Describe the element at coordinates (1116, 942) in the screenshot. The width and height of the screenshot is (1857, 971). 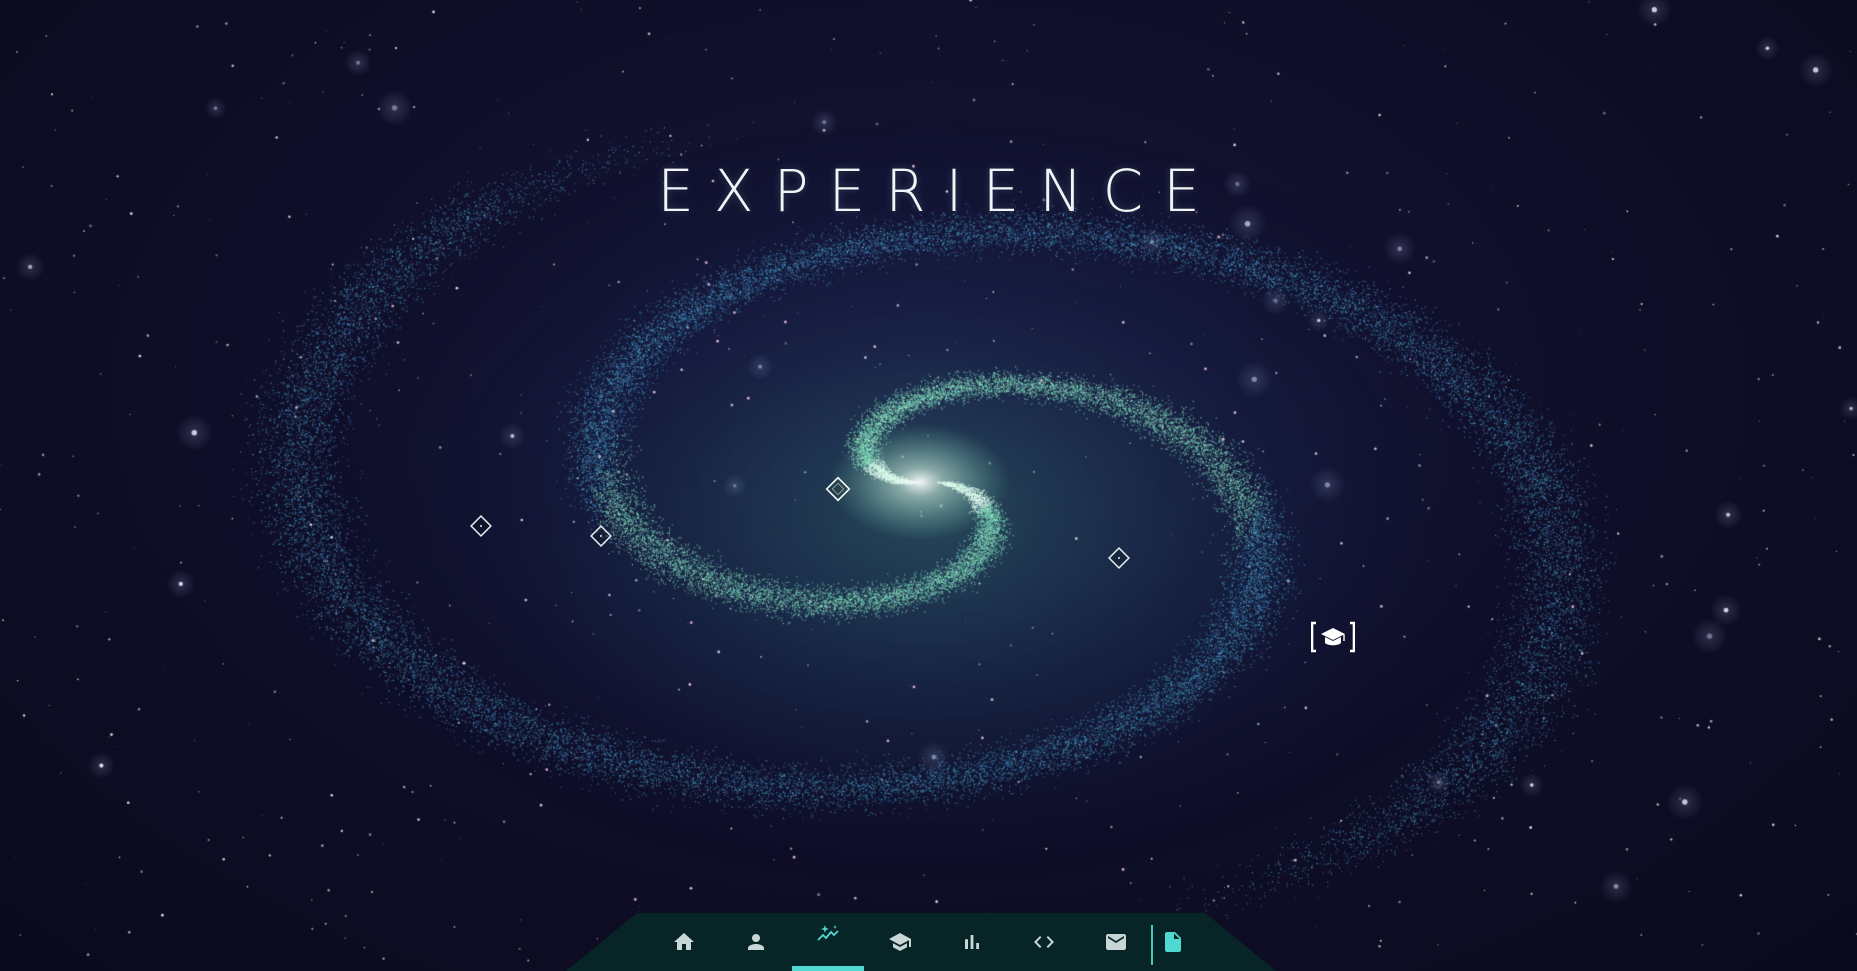
I see `mail-icon` at that location.